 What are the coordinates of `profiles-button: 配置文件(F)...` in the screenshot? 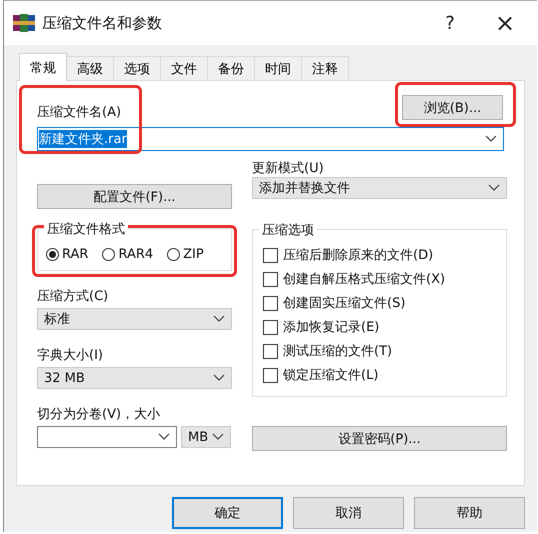 It's located at (134, 196).